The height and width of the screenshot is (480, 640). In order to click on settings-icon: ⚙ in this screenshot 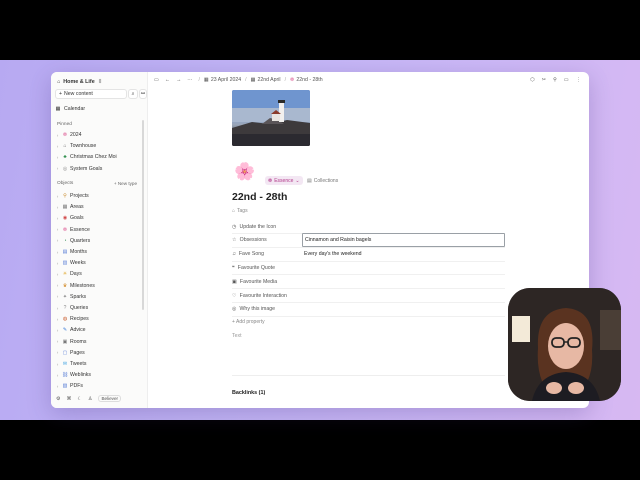, I will do `click(58, 399)`.